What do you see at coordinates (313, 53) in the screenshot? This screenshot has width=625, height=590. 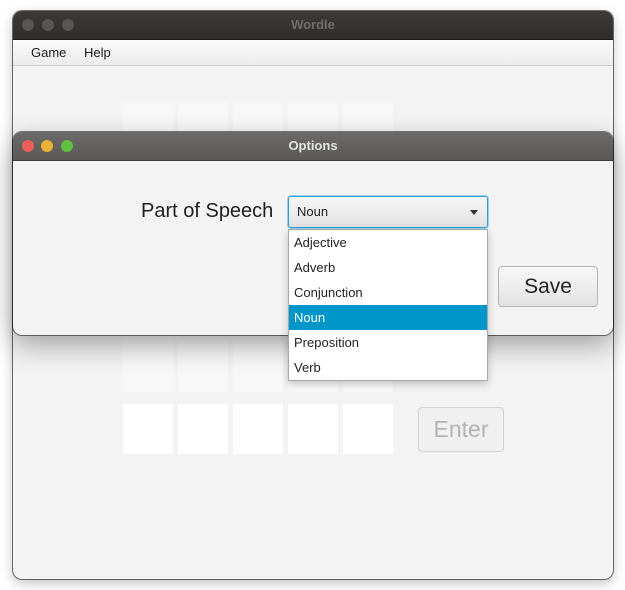 I see `menu-bar: Game Help` at bounding box center [313, 53].